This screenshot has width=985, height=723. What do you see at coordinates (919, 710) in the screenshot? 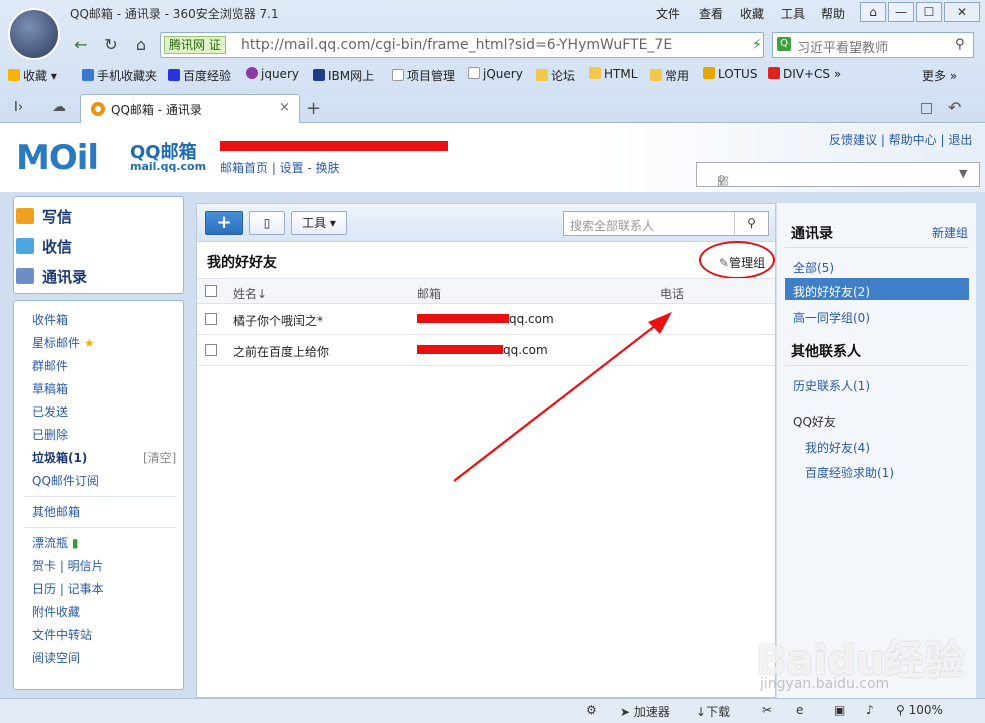
I see `zoom-control: ⚲ 100%` at bounding box center [919, 710].